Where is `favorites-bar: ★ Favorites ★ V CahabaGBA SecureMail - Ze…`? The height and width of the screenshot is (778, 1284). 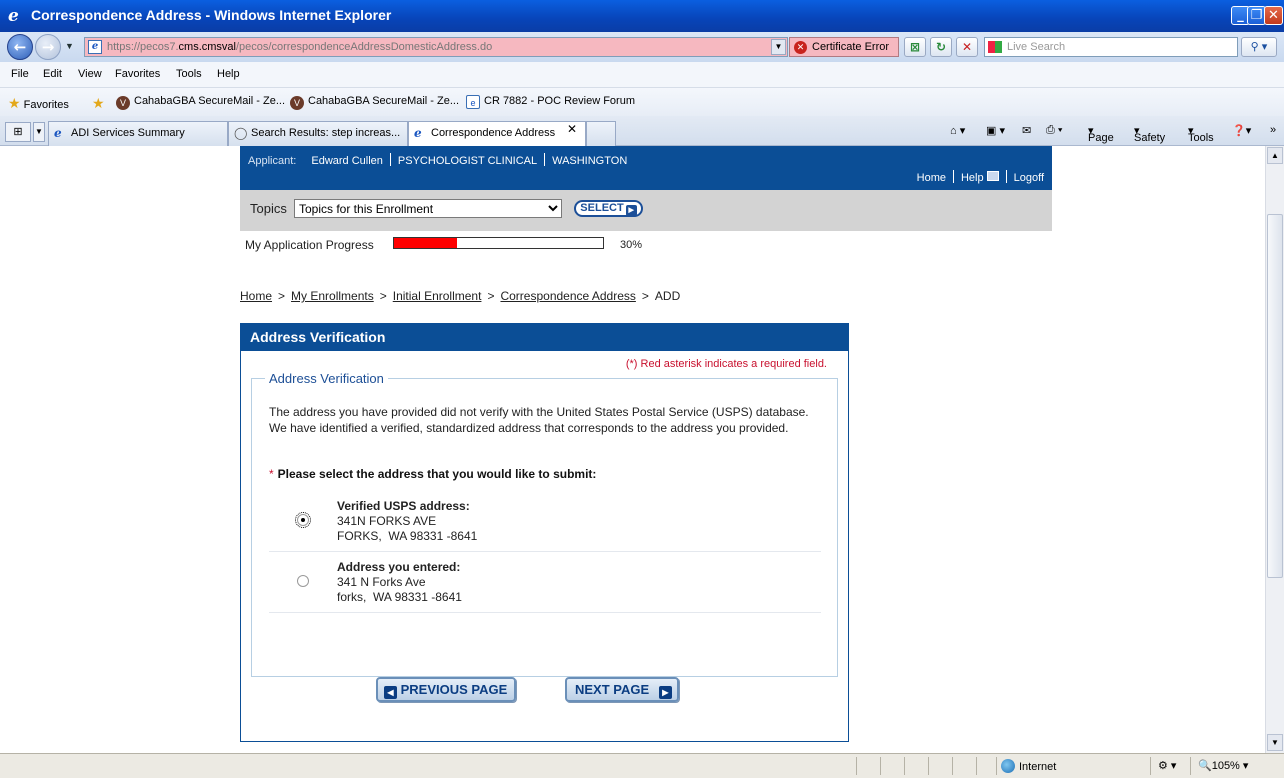 favorites-bar: ★ Favorites ★ V CahabaGBA SecureMail - Ze… is located at coordinates (642, 102).